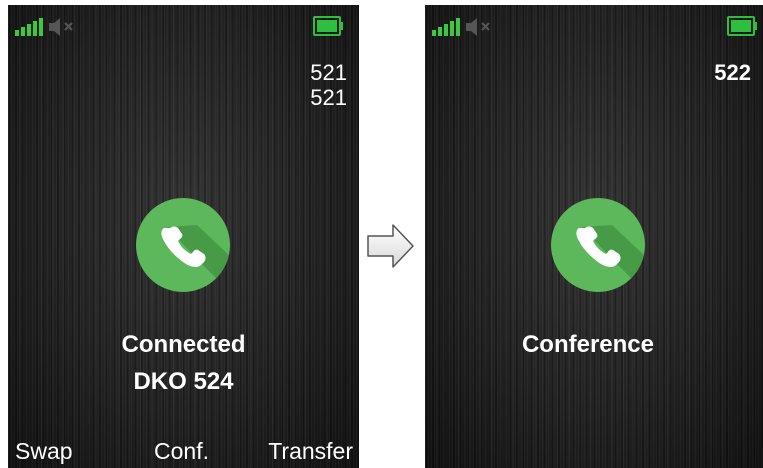 This screenshot has width=763, height=468. Describe the element at coordinates (44, 451) in the screenshot. I see `swap-softkey: Swap` at that location.